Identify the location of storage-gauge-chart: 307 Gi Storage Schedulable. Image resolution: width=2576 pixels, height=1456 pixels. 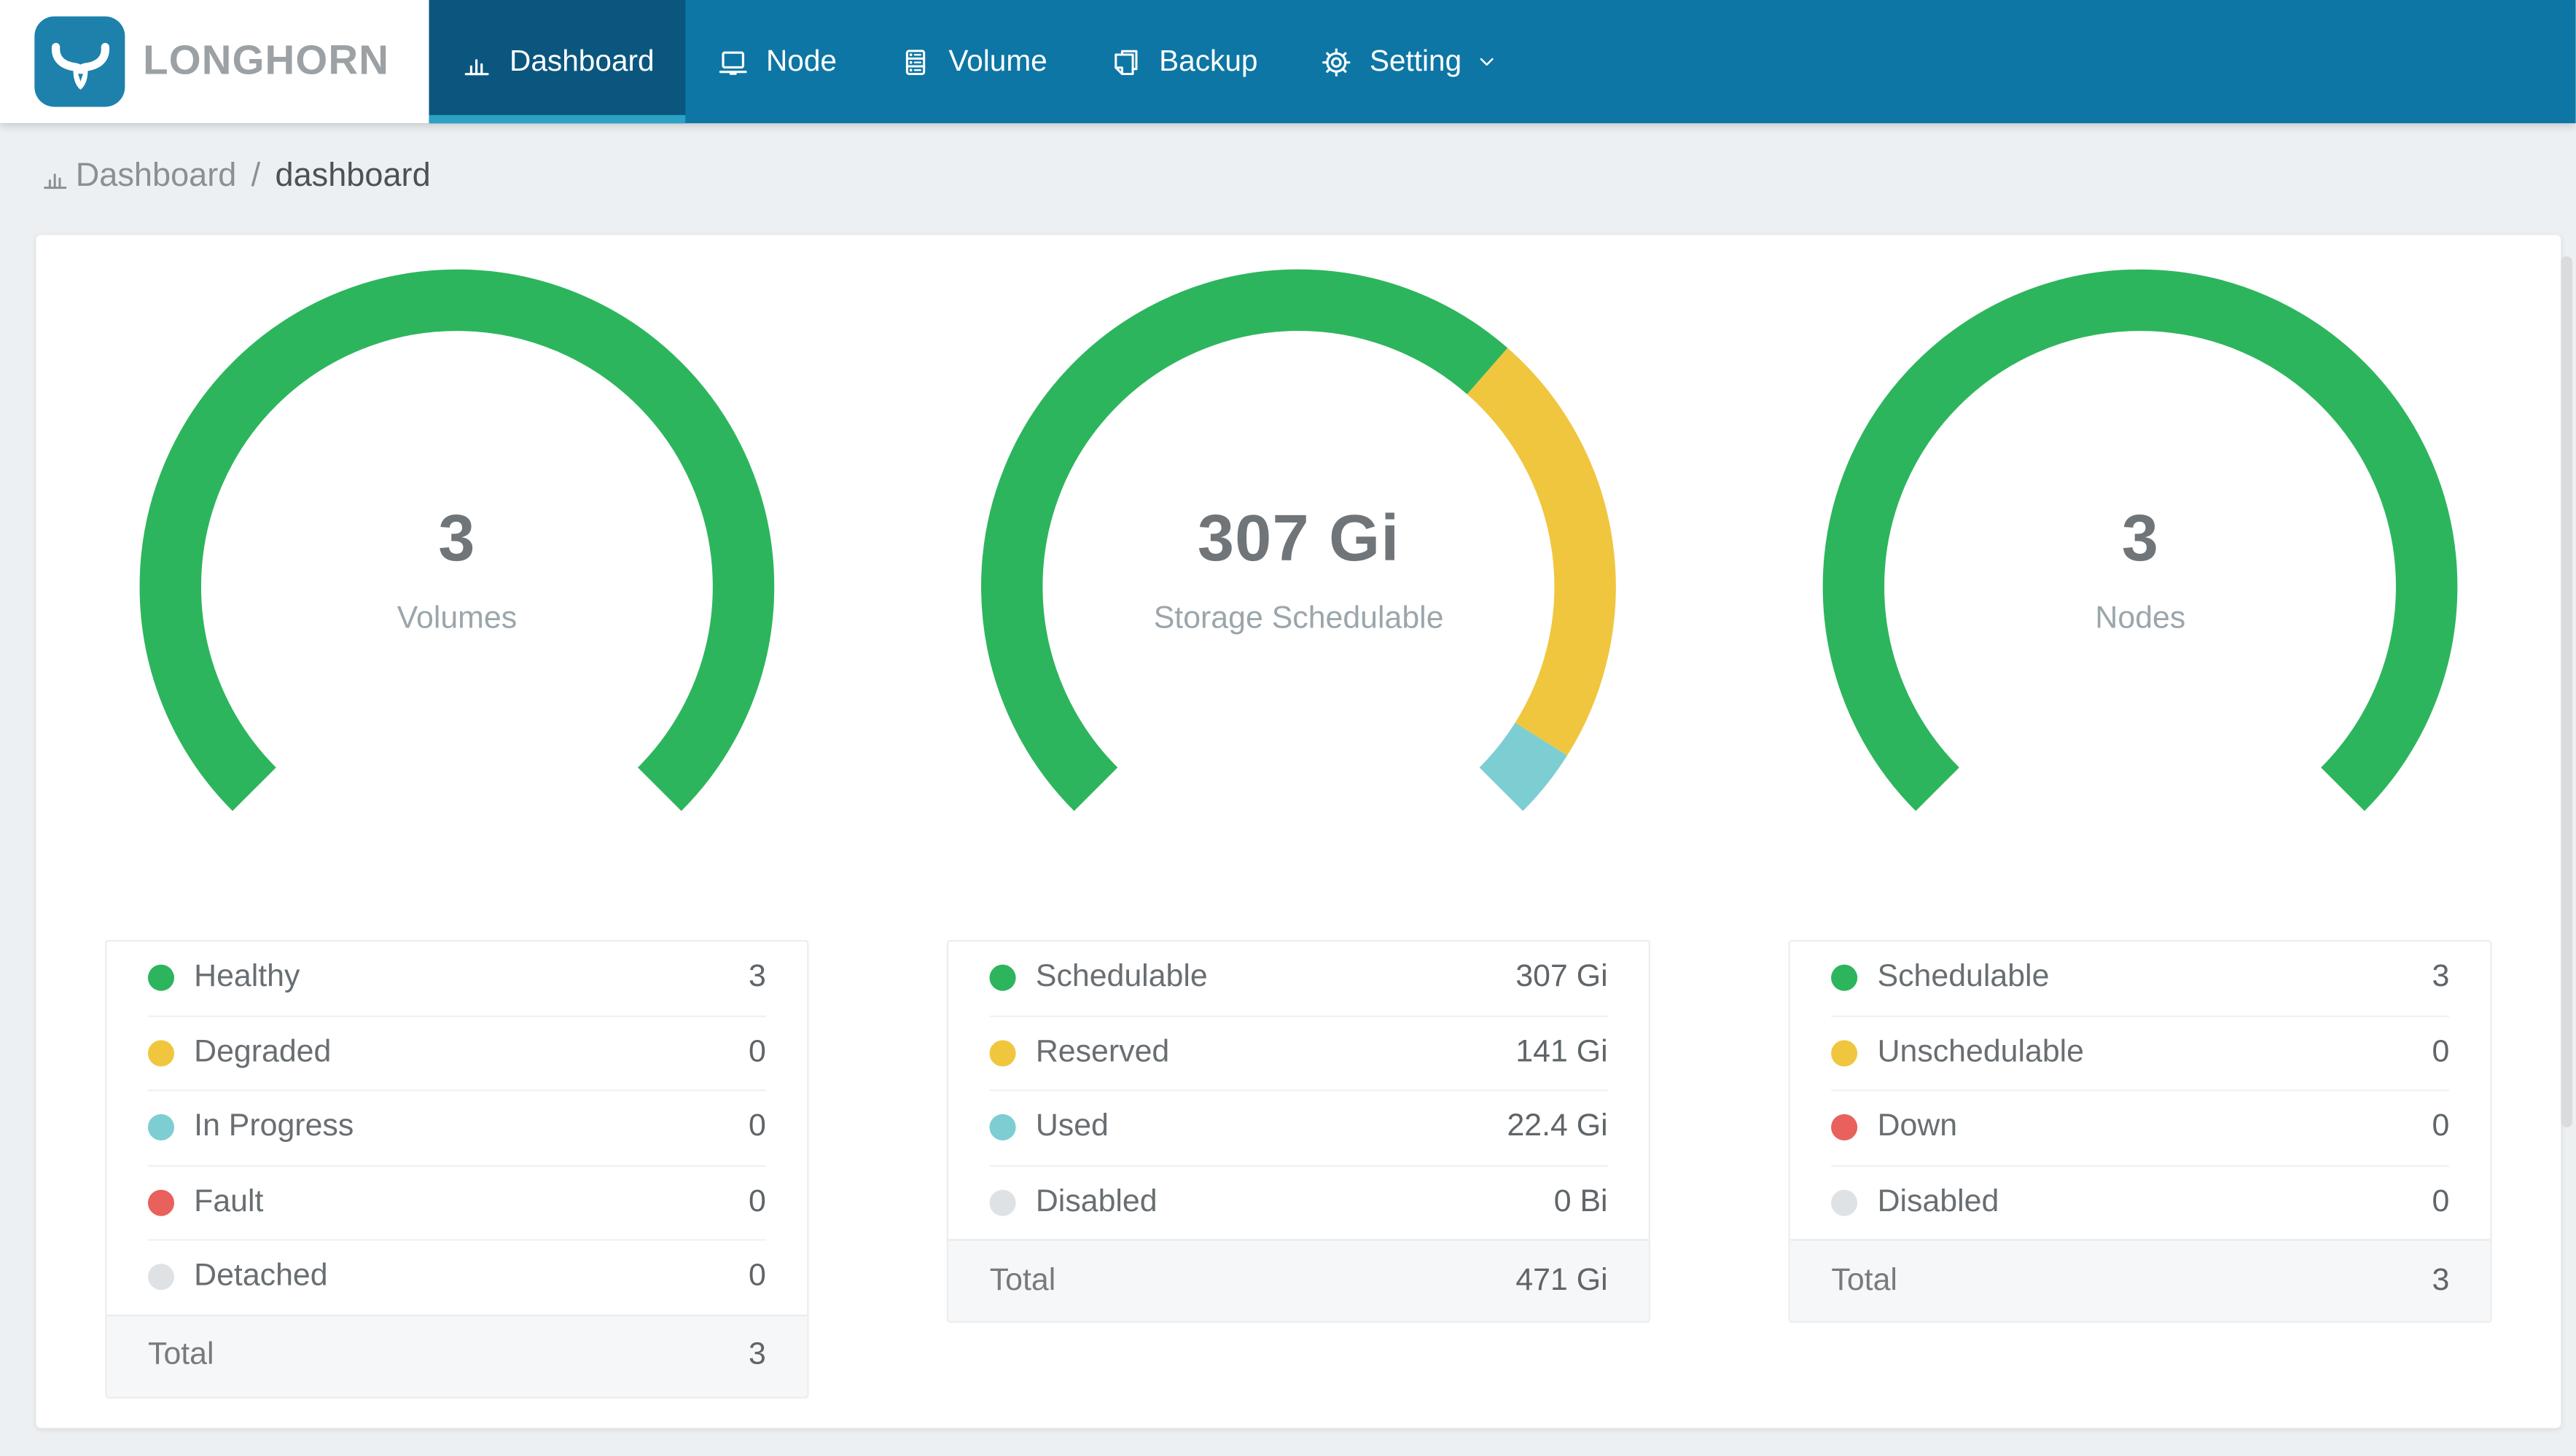
(1298, 586).